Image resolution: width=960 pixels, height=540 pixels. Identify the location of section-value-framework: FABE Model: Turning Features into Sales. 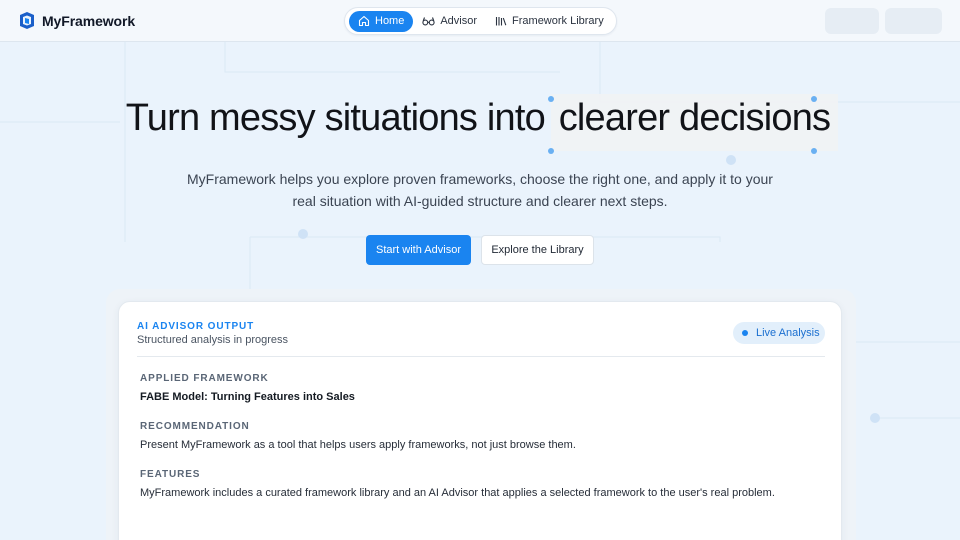
(247, 397).